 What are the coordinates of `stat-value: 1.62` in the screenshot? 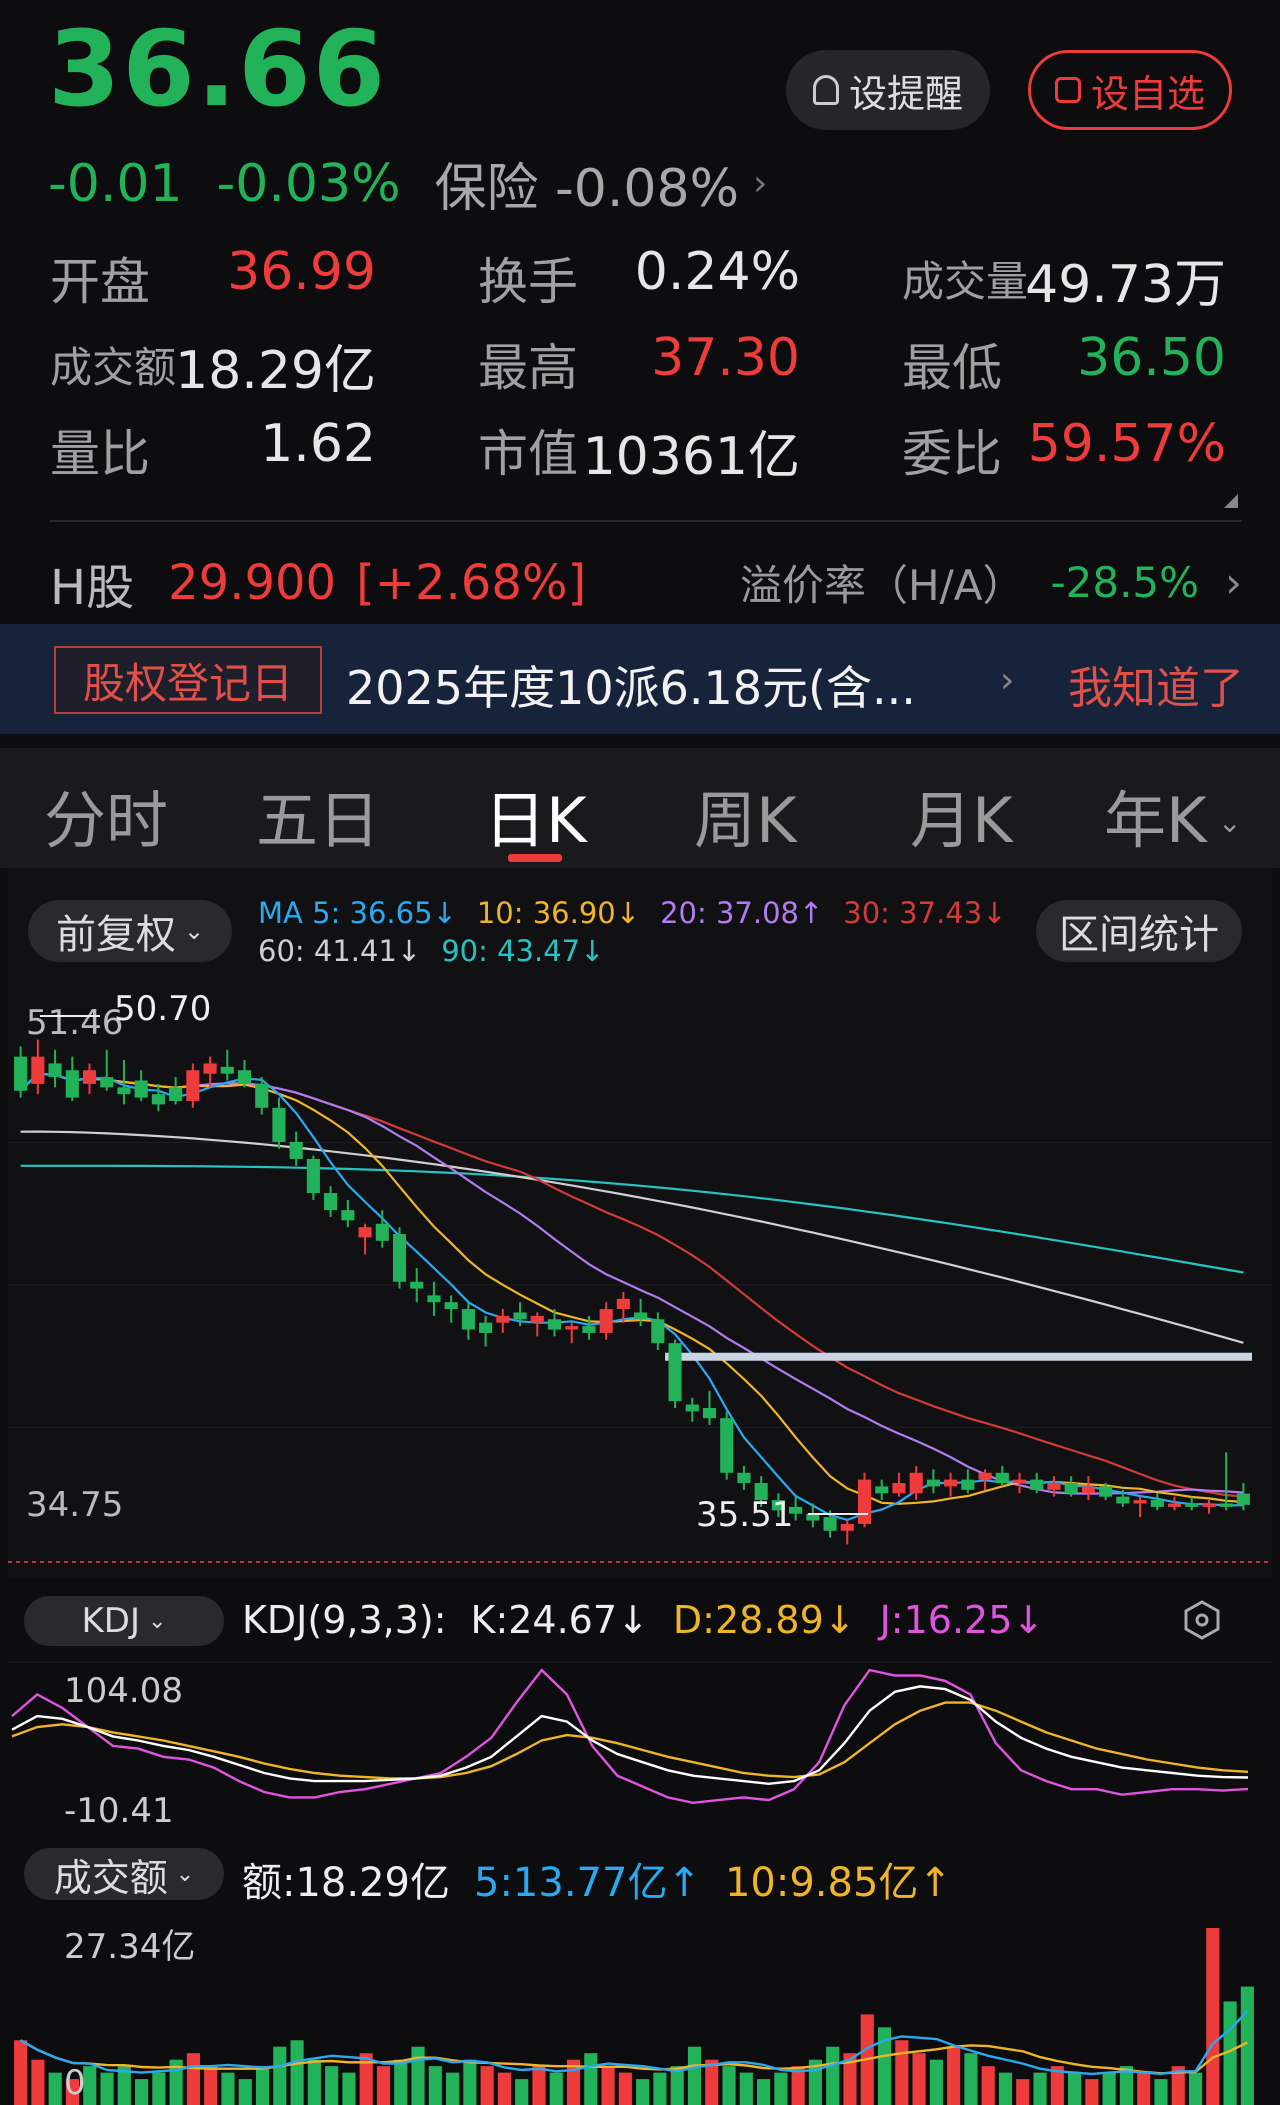 It's located at (318, 444).